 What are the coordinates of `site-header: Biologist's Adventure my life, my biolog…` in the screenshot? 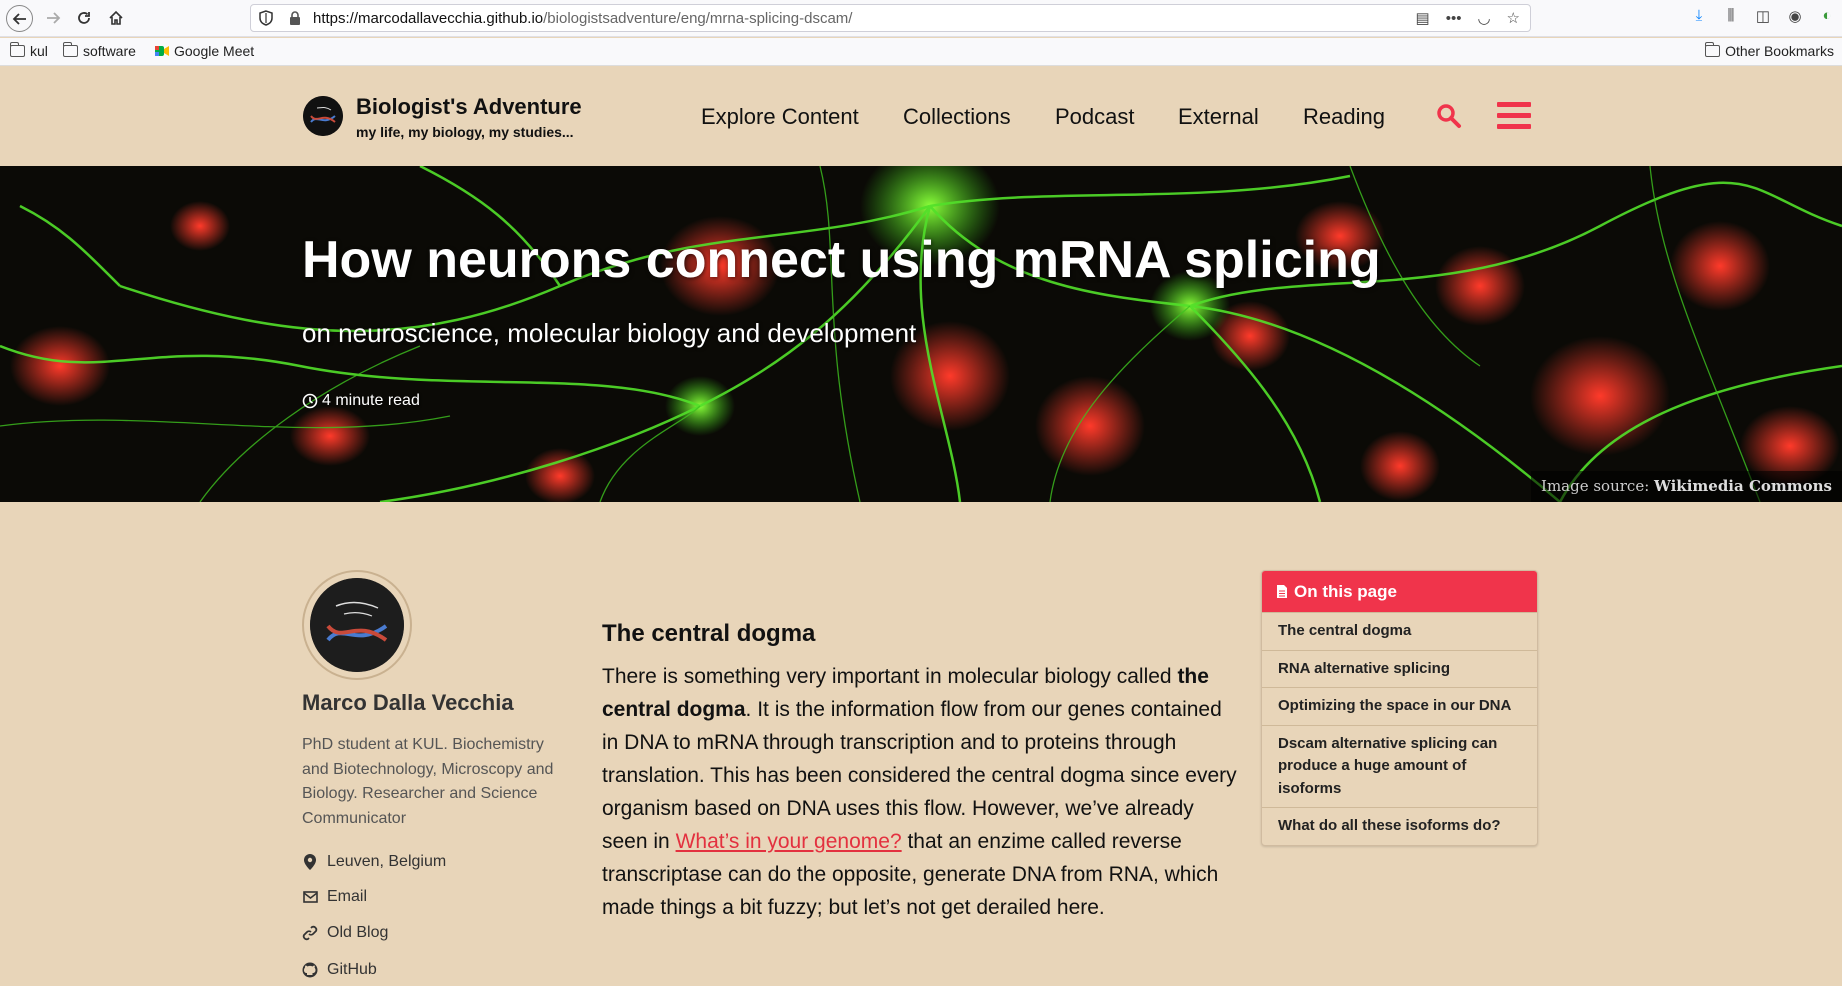 It's located at (921, 116).